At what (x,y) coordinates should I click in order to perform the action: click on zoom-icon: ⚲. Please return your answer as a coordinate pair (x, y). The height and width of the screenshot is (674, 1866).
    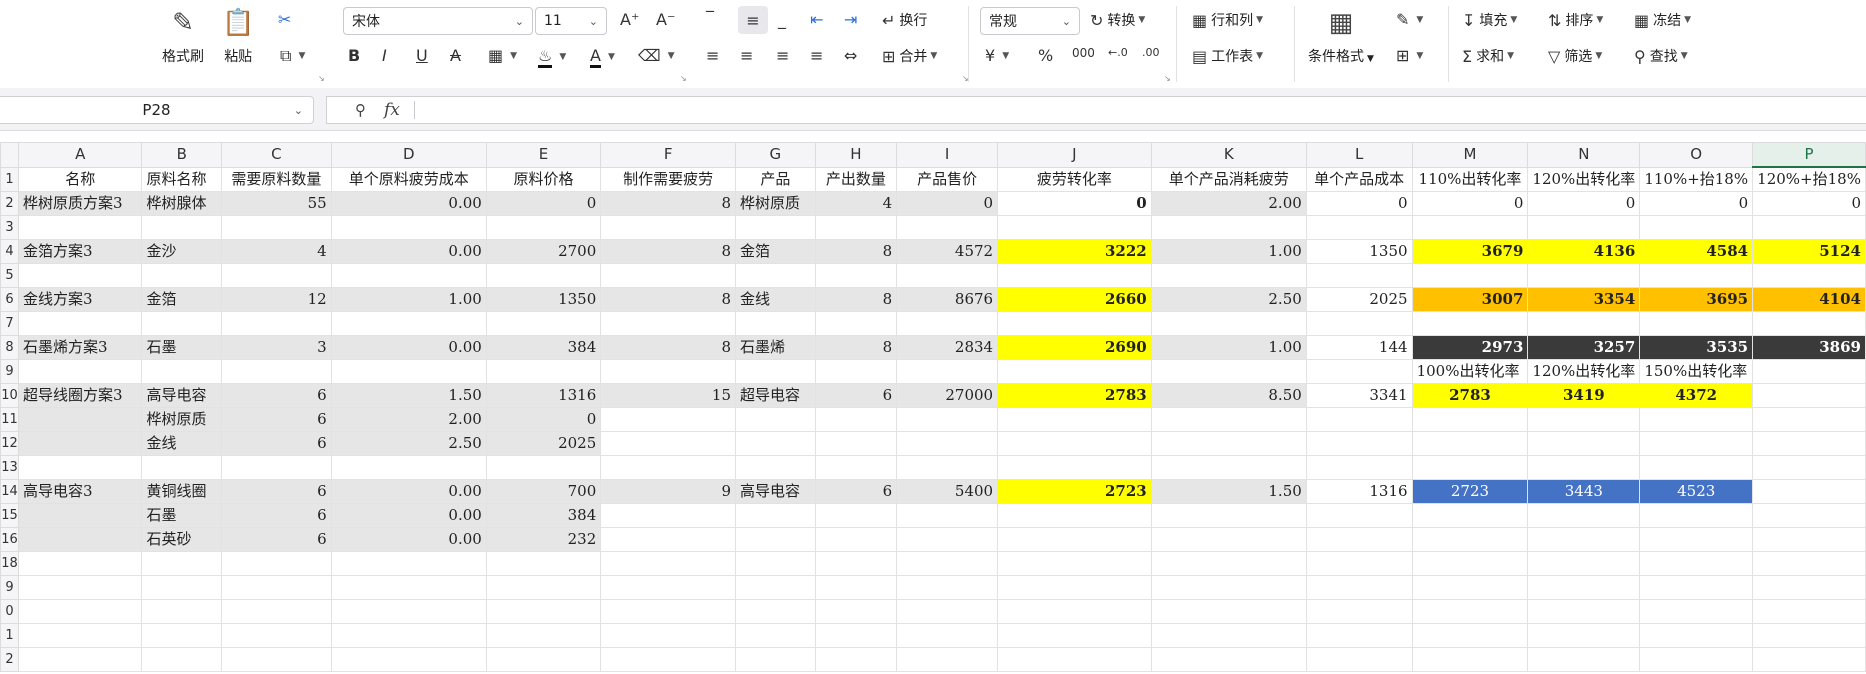
    Looking at the image, I should click on (360, 110).